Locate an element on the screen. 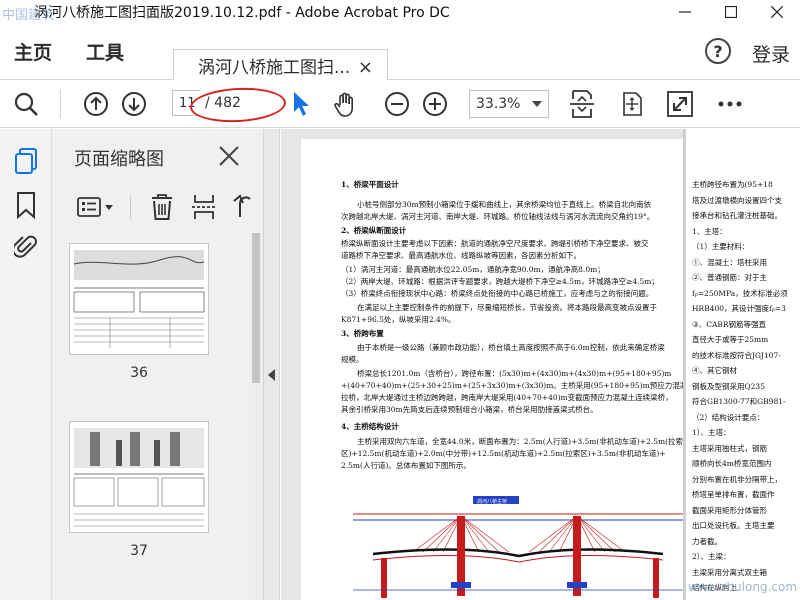 The image size is (800, 600). full-screen-button is located at coordinates (680, 104).